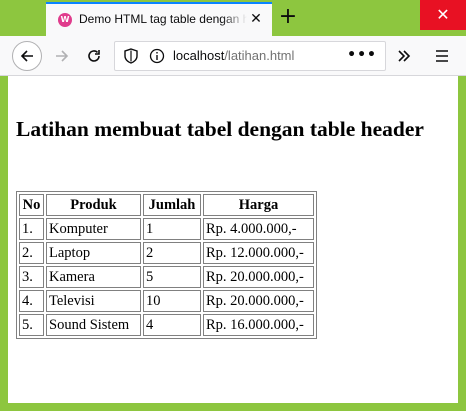 The image size is (466, 411). I want to click on arrow-left-icon, so click(26, 56).